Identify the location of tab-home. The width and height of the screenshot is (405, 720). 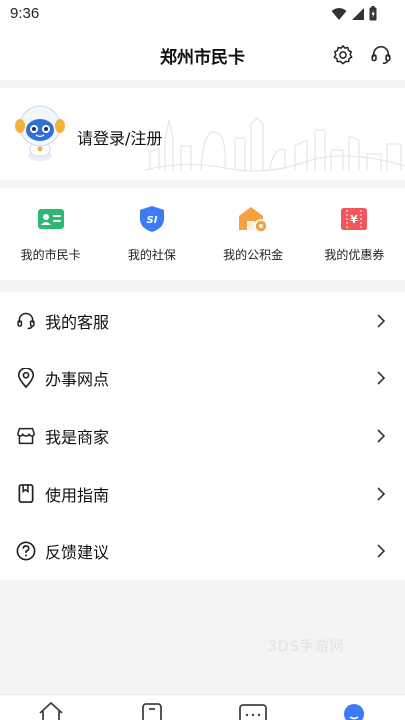
(51, 710).